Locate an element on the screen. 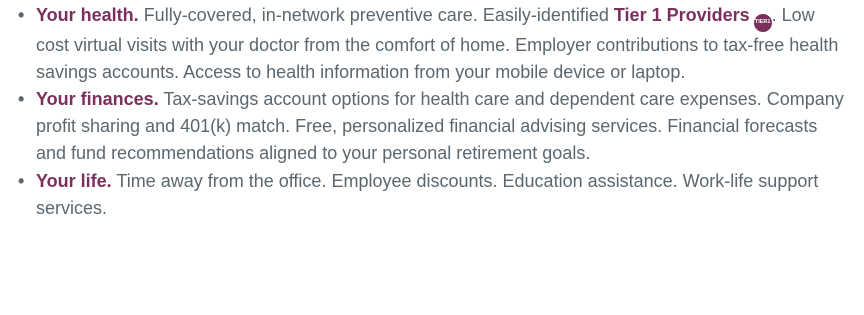 The image size is (864, 315). benefit-title-life: Your life. is located at coordinates (74, 180).